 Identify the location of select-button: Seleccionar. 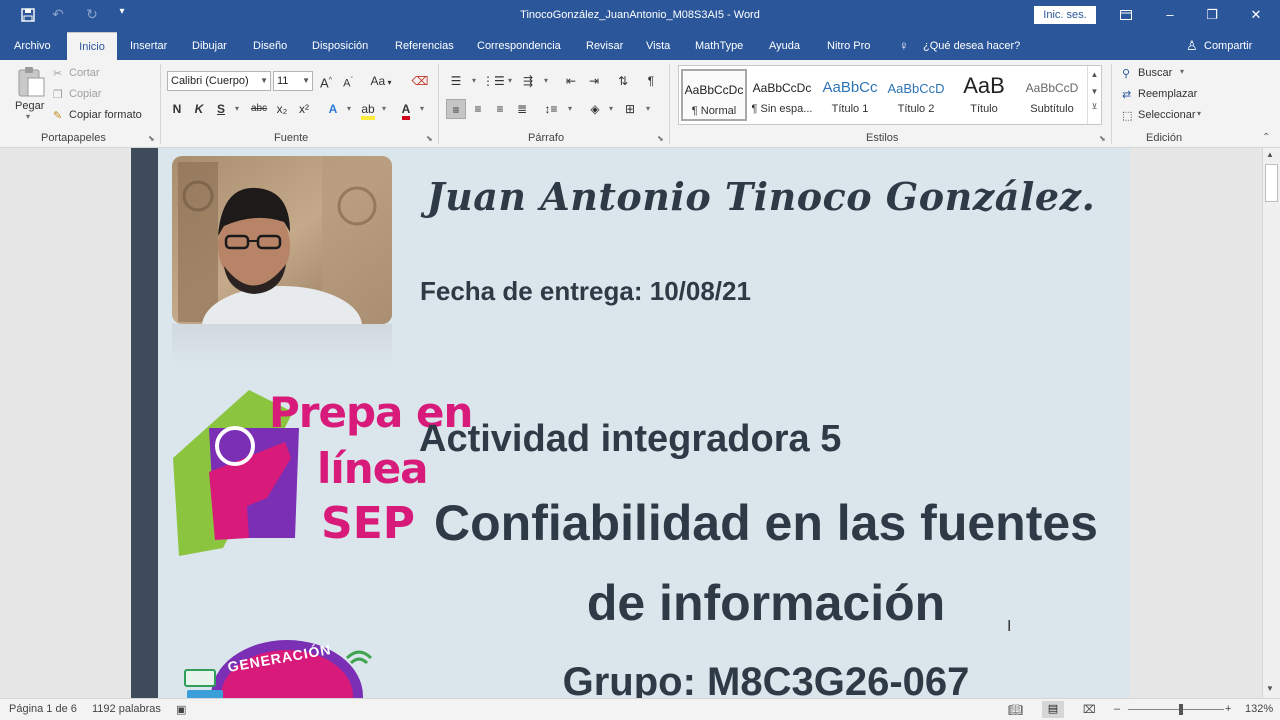
(1166, 115).